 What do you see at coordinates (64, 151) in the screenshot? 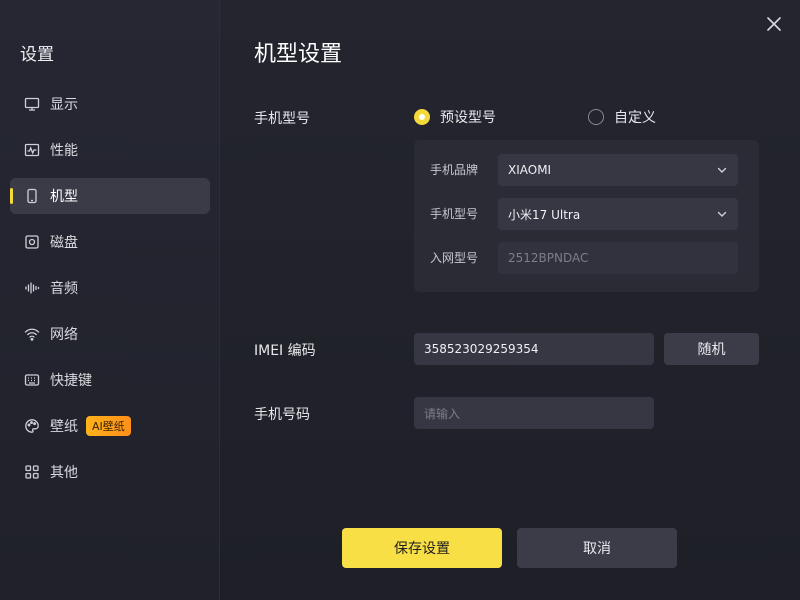
I see `sidebar-item-label: 性能` at bounding box center [64, 151].